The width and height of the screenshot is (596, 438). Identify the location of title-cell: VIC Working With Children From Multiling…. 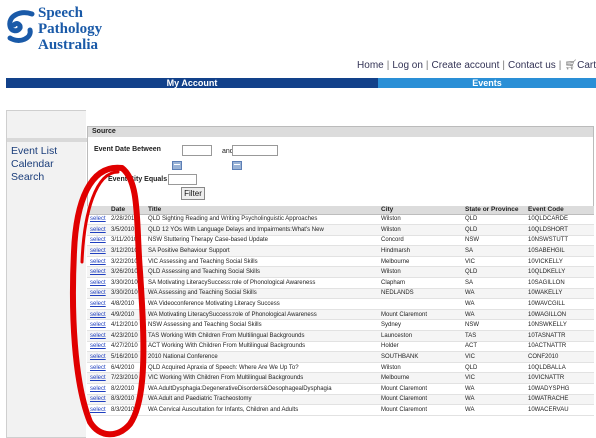
(261, 378).